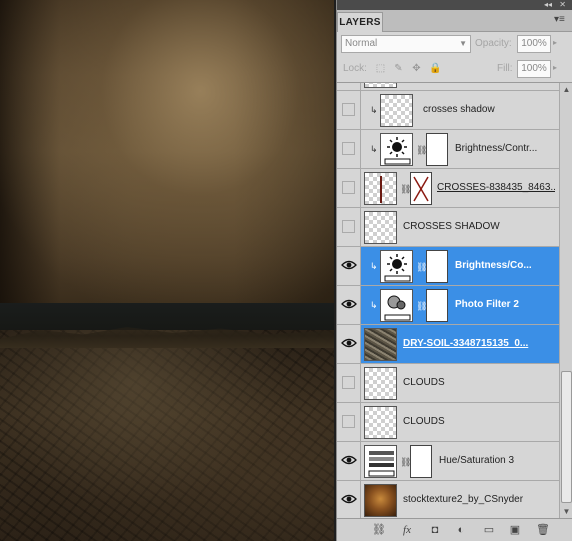 This screenshot has height=541, width=572. I want to click on layers-scrollbar: ▲ ▼, so click(565, 300).